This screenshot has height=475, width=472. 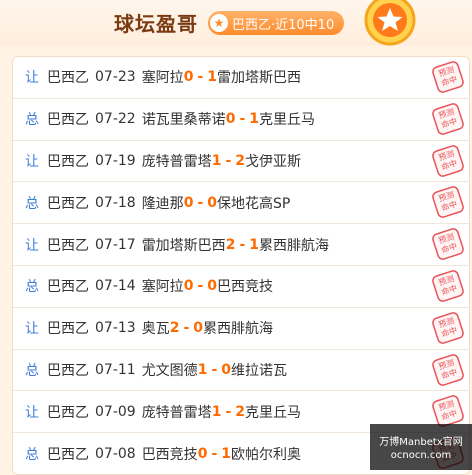 What do you see at coordinates (245, 287) in the screenshot?
I see `away-team: 巴西竞技` at bounding box center [245, 287].